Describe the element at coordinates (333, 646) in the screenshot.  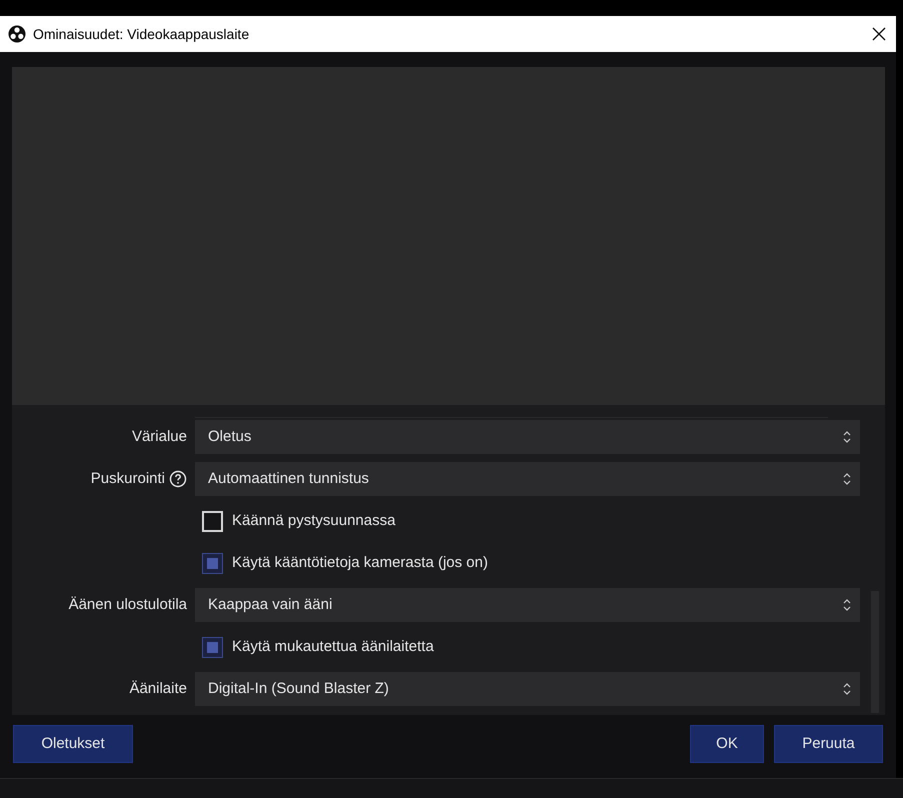
I see `checkbox-label: Käytä mukautettua äänilaitetta` at that location.